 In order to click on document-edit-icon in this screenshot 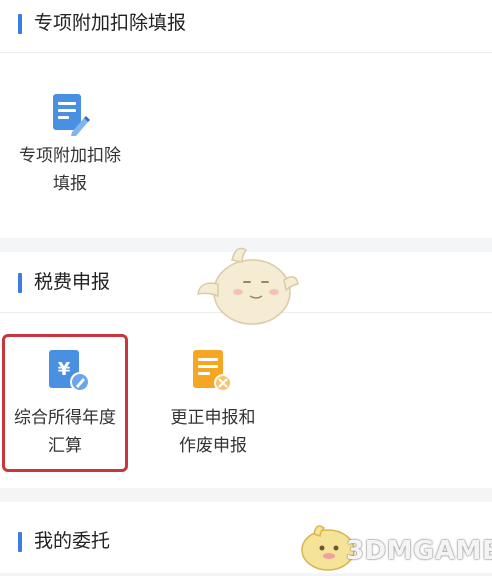, I will do `click(70, 114)`.